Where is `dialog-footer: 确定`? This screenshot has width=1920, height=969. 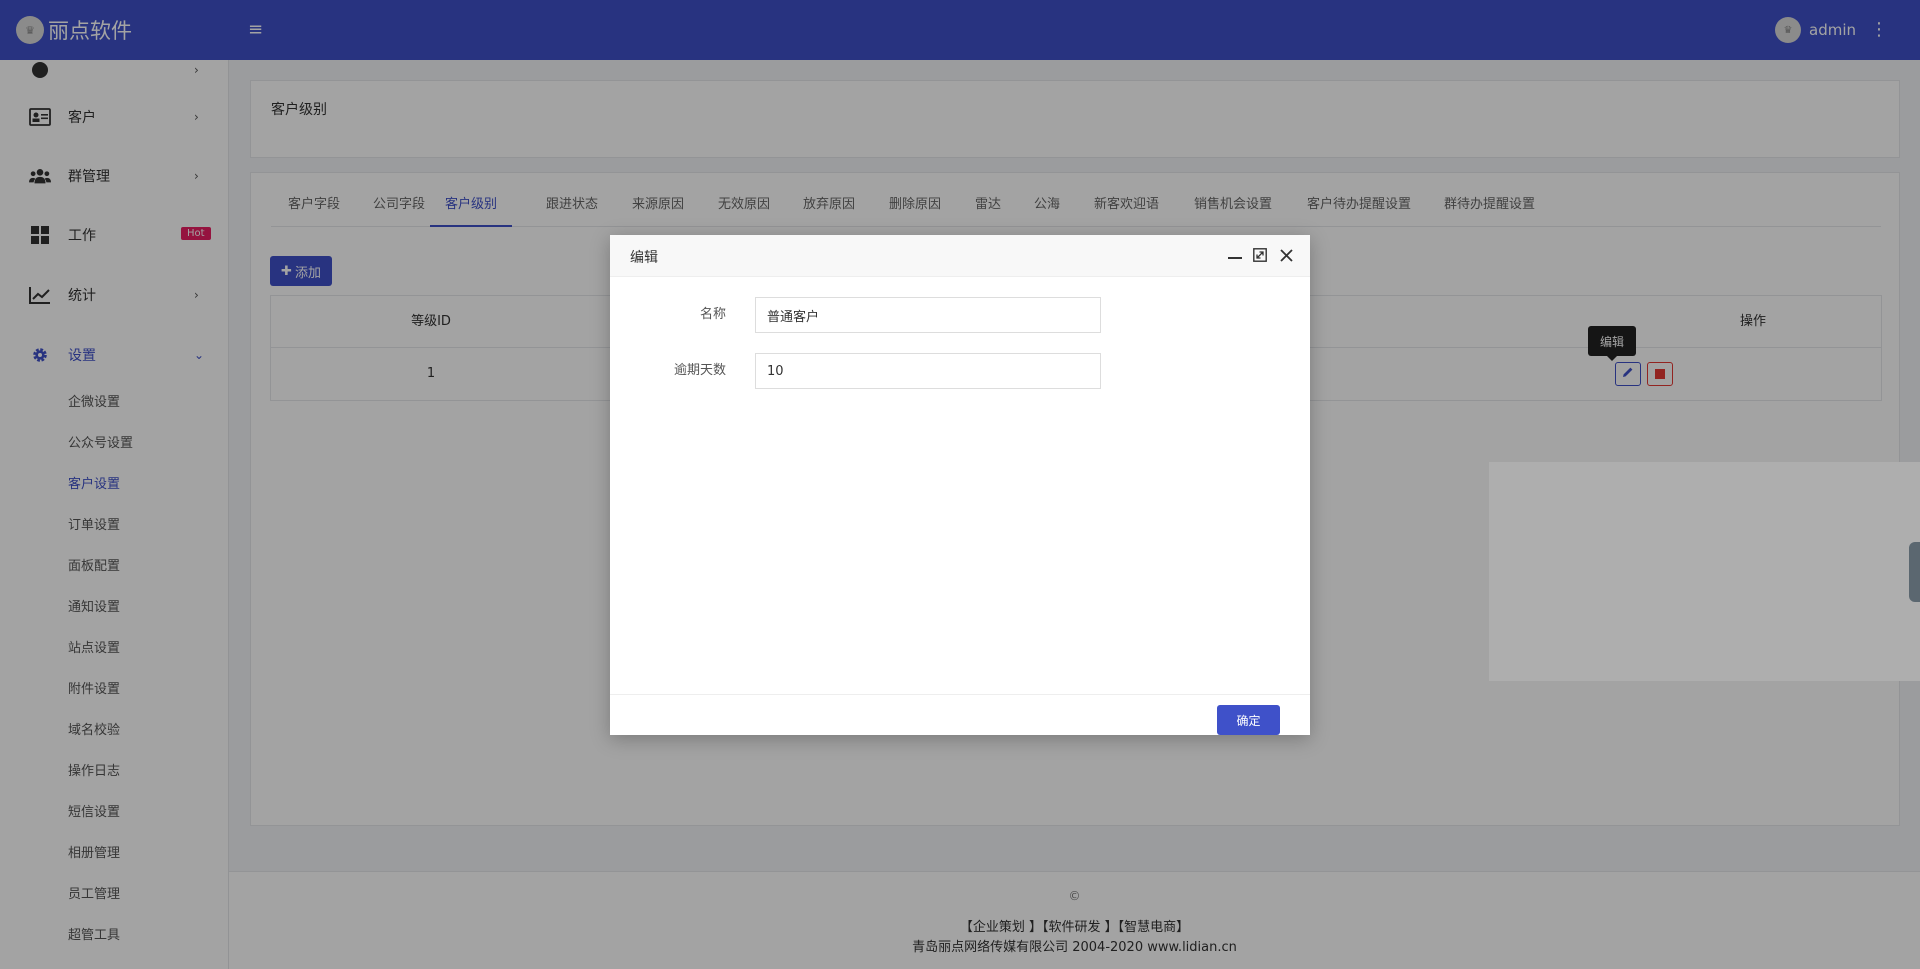
dialog-footer: 确定 is located at coordinates (960, 714).